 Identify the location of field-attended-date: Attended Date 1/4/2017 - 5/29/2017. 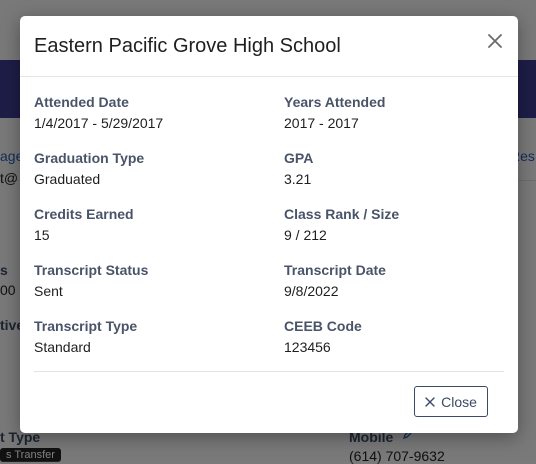
(144, 112).